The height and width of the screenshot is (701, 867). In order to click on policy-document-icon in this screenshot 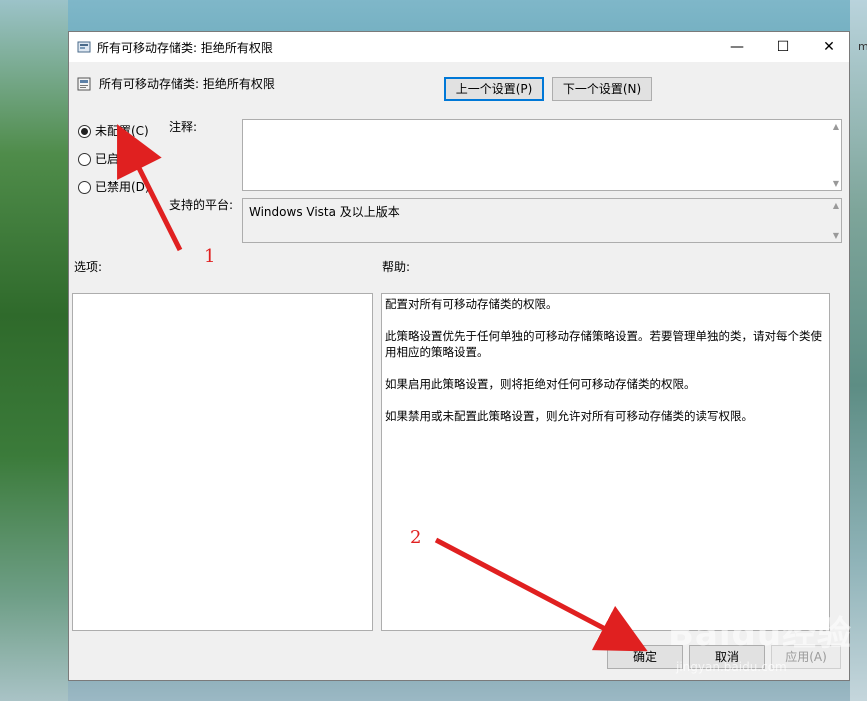, I will do `click(84, 84)`.